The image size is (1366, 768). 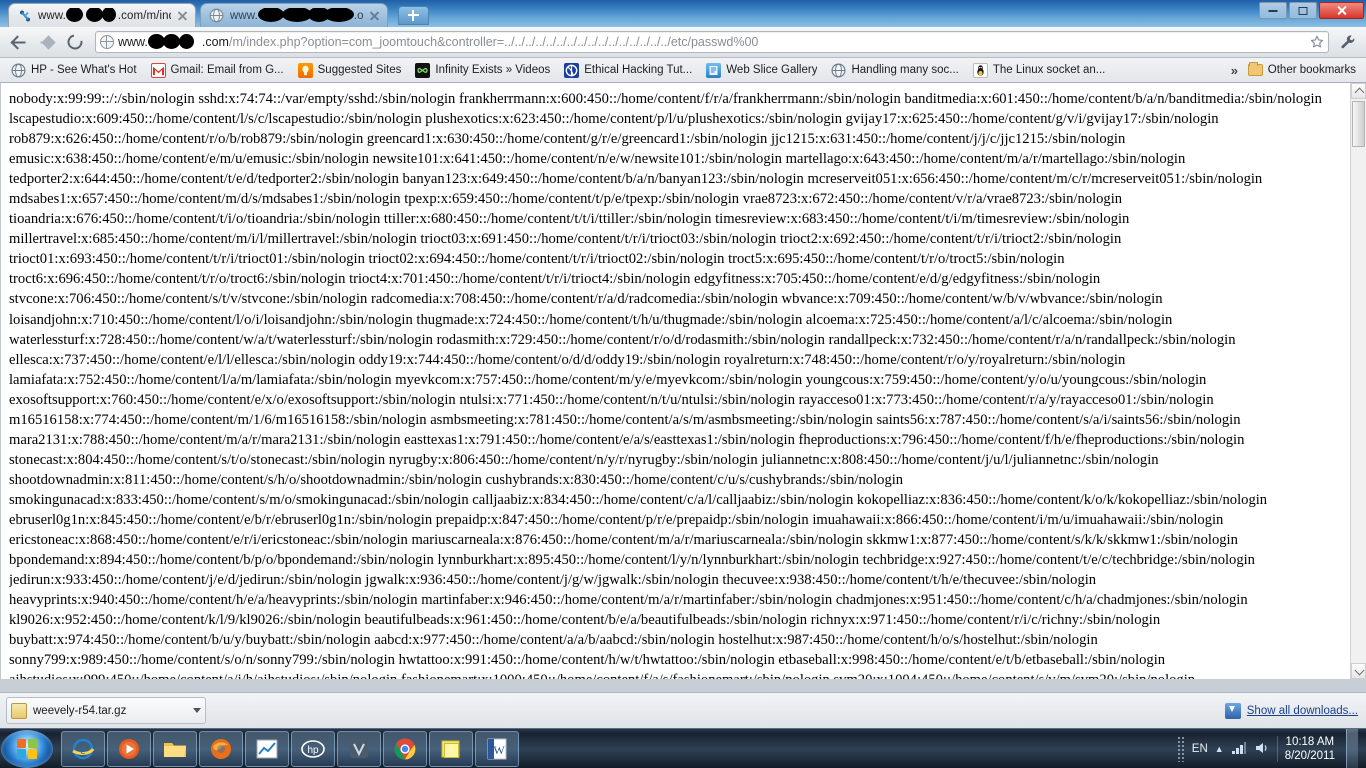 I want to click on sticky-notes-icon, so click(x=451, y=749).